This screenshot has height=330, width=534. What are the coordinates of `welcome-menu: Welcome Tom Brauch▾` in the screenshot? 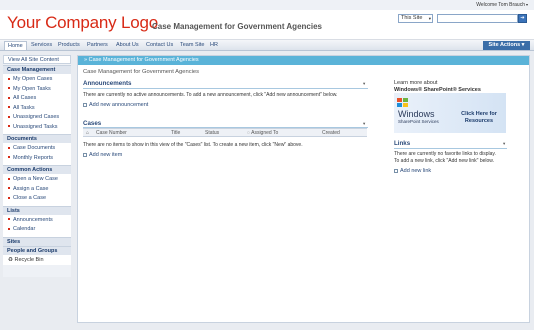 It's located at (502, 5).